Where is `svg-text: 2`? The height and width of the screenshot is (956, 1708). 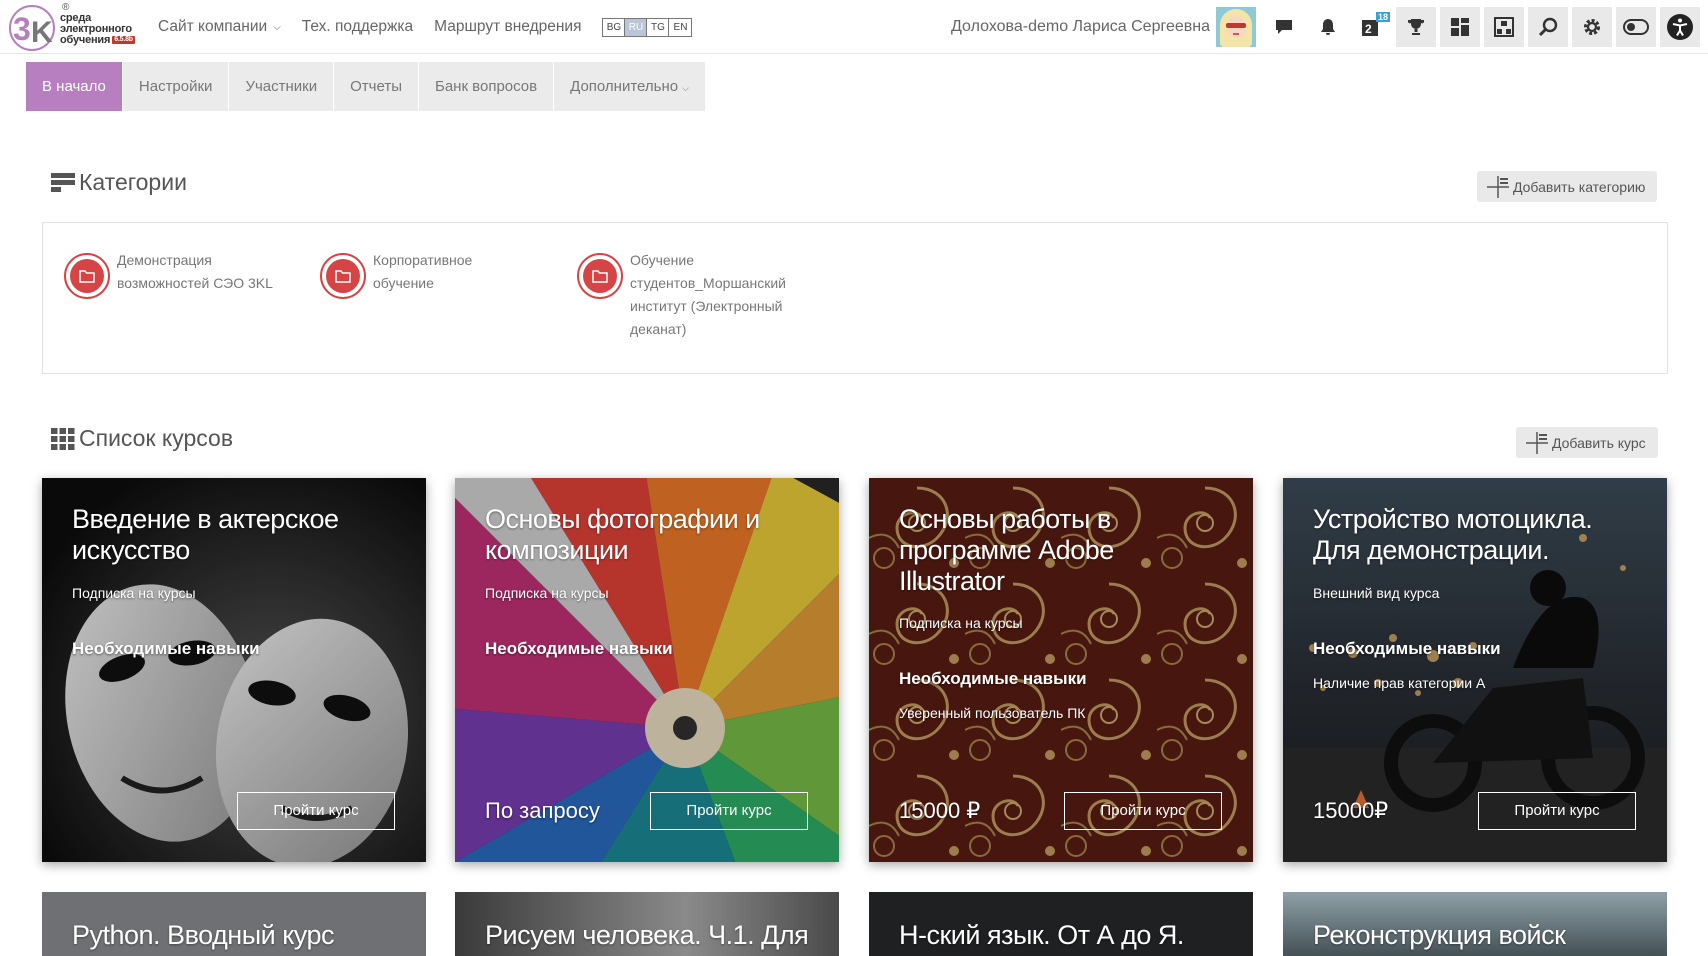 svg-text: 2 is located at coordinates (1368, 29).